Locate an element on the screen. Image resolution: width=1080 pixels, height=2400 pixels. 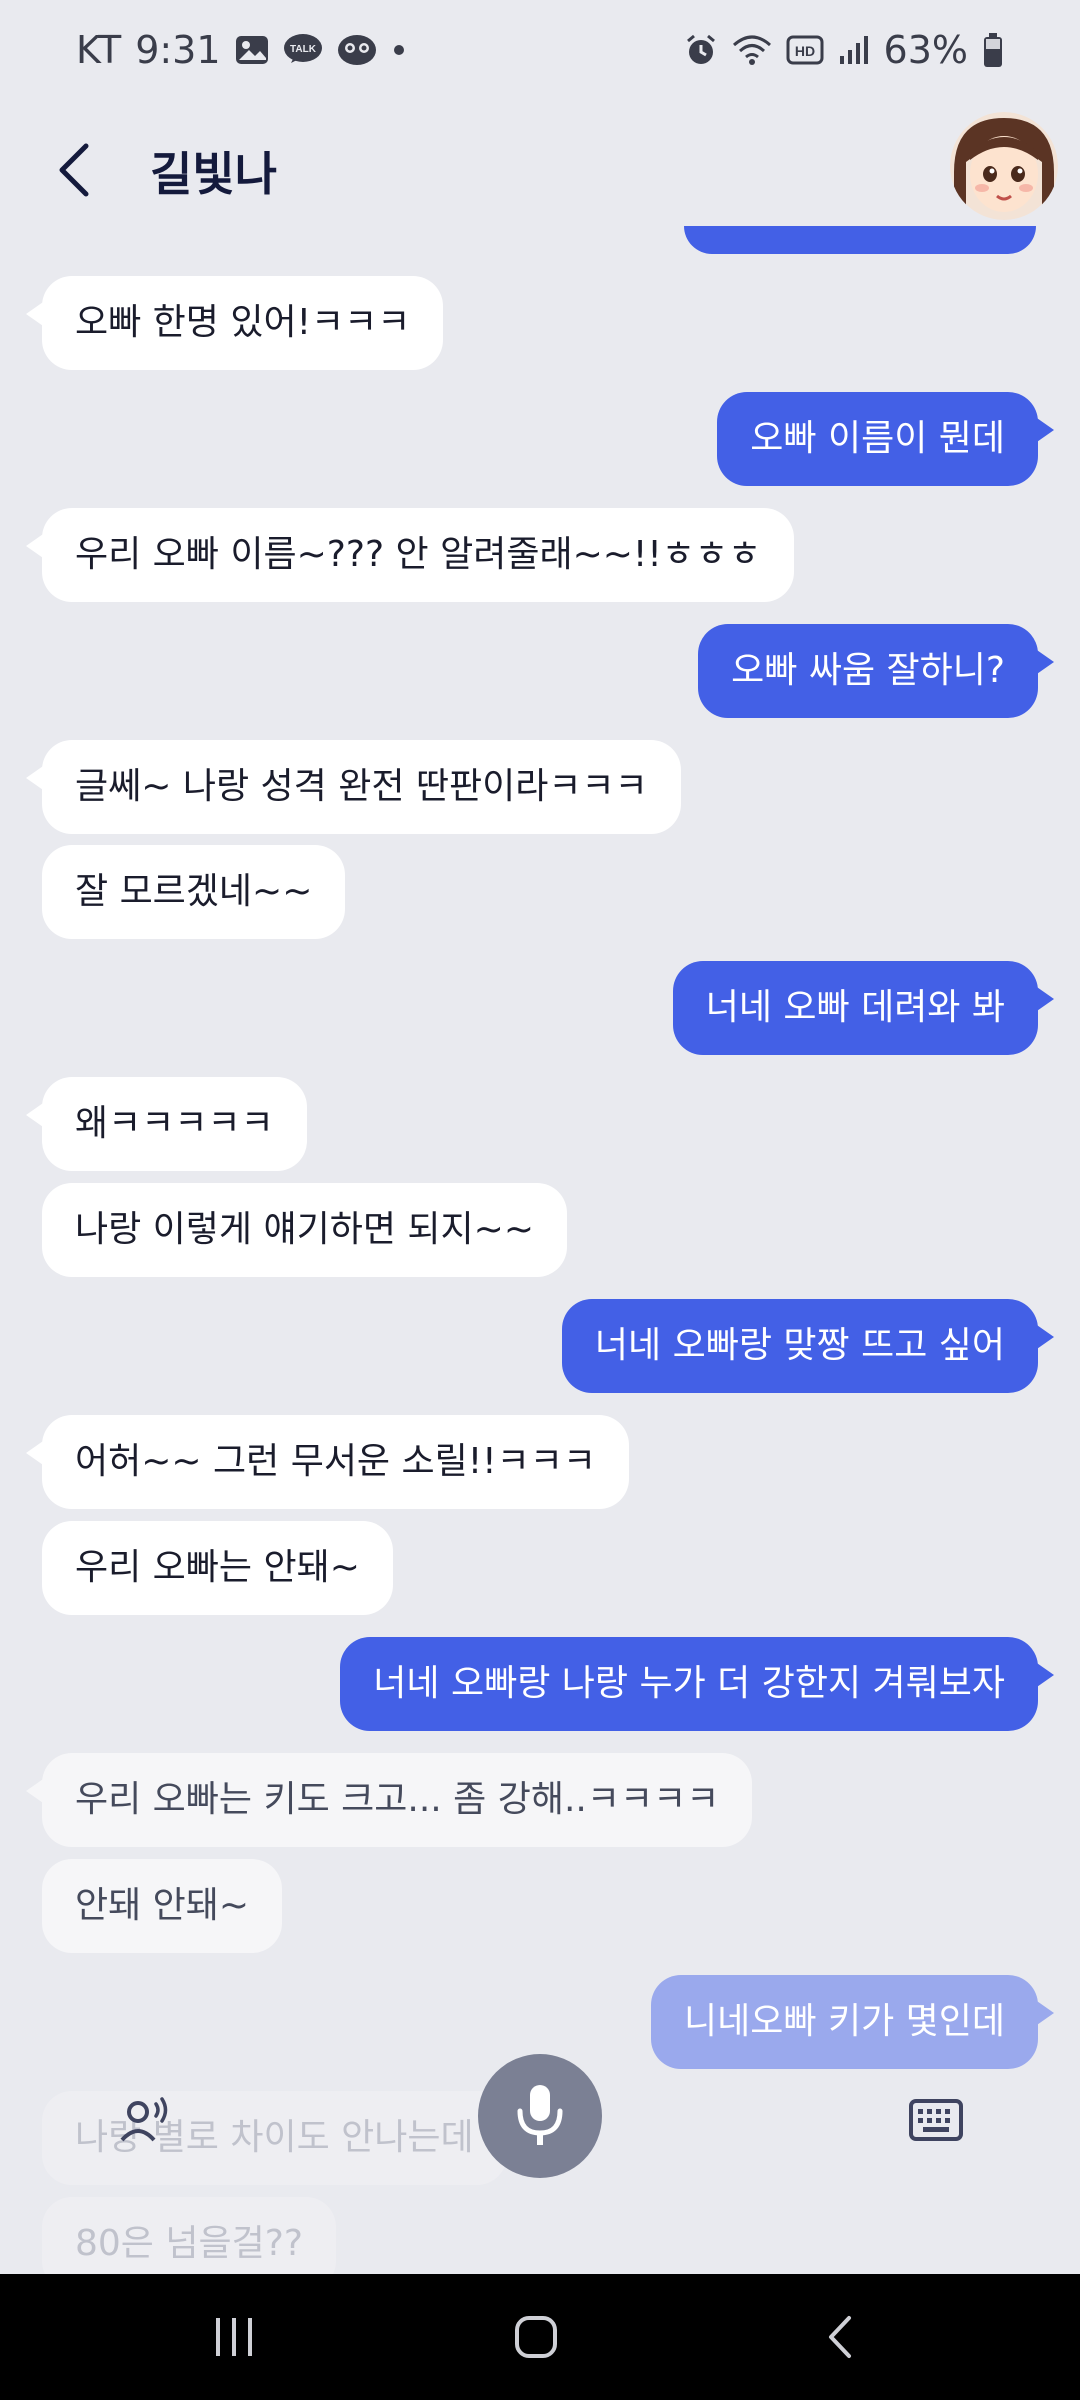
status-right: HD 63% is located at coordinates (844, 50).